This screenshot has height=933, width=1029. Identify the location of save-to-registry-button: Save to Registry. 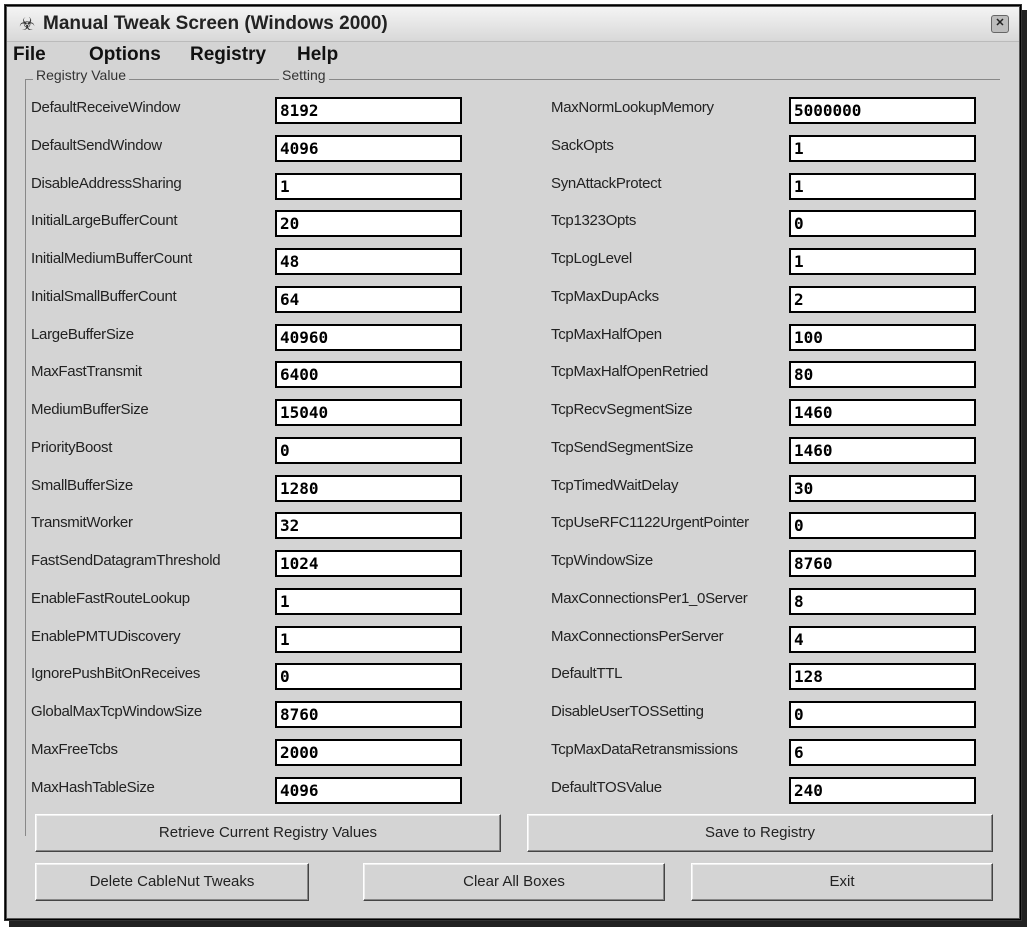
(760, 833).